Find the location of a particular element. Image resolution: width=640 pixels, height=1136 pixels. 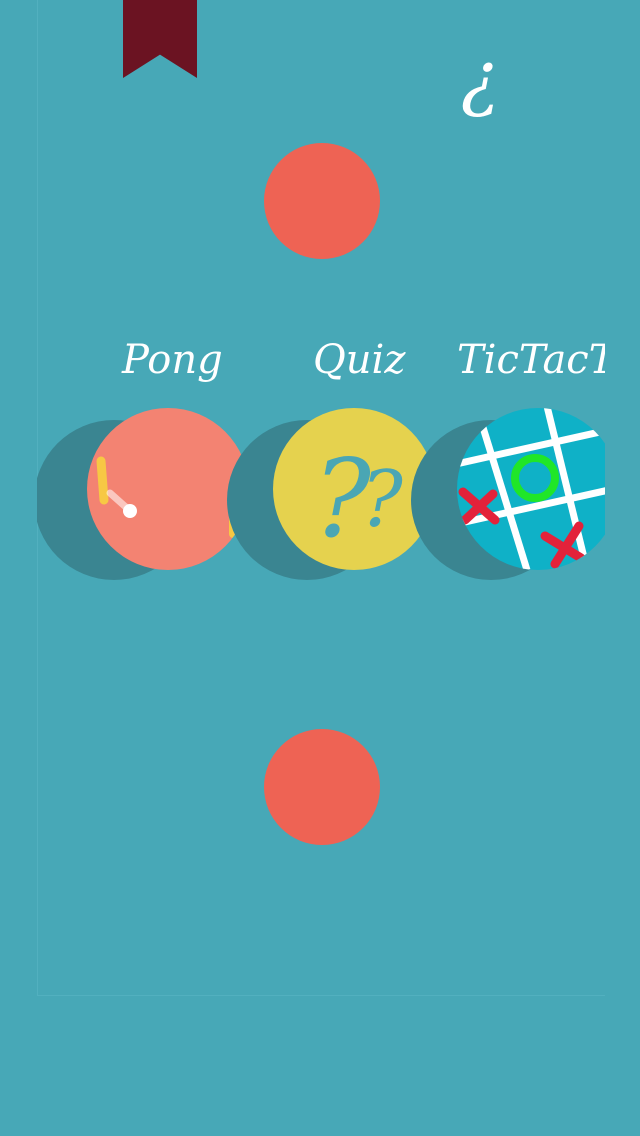

game-pong-button is located at coordinates (168, 489).